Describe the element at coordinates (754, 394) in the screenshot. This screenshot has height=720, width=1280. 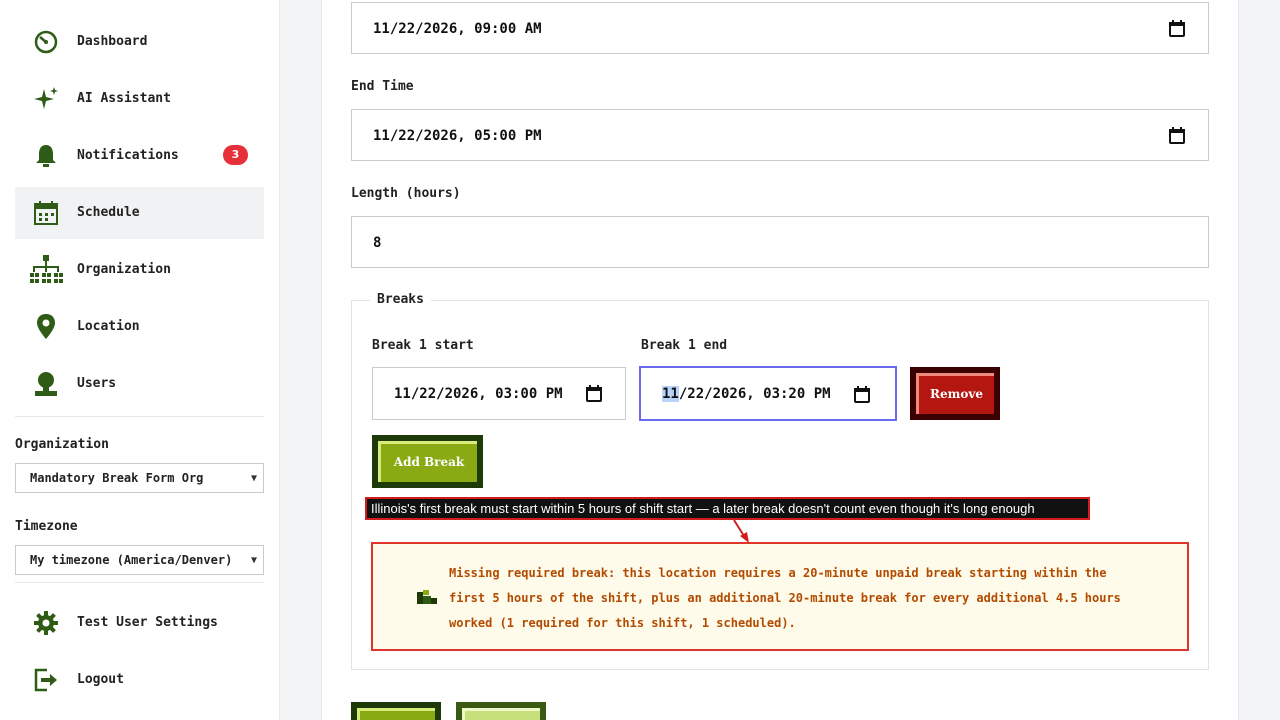
I see `break-1-end-value-rest: /22/2026, 03:20 PM` at that location.